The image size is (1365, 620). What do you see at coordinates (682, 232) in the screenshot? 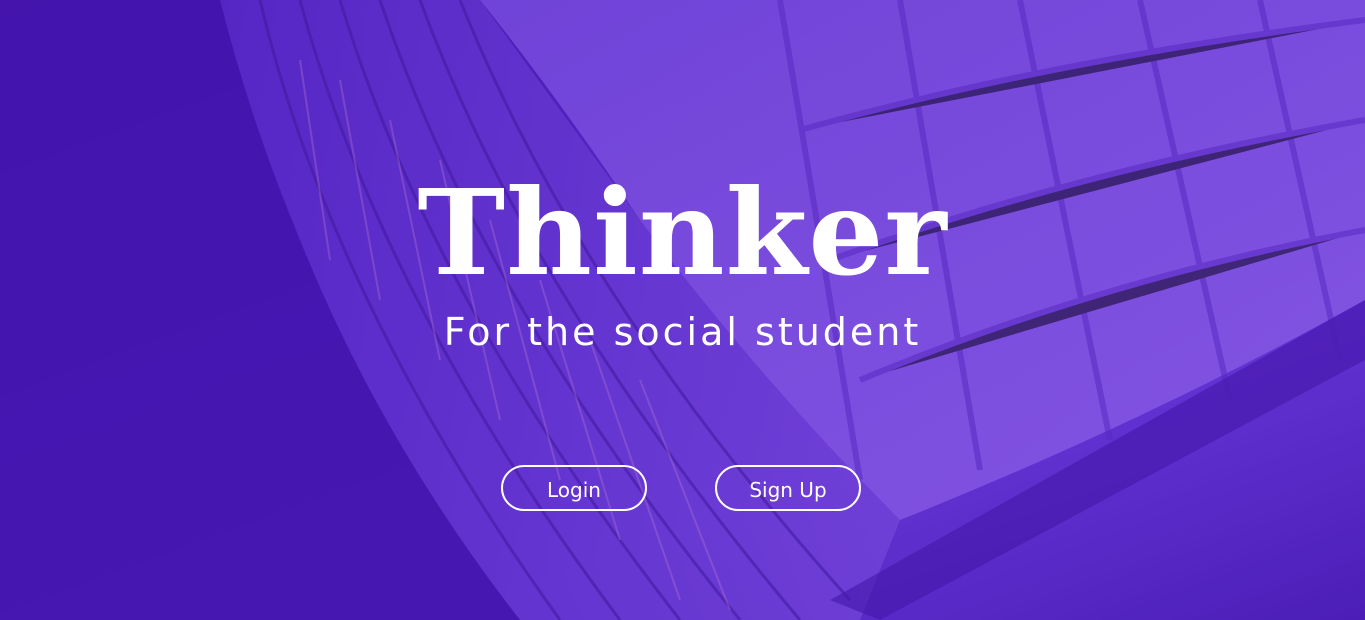
I see `app-title: Thinker` at bounding box center [682, 232].